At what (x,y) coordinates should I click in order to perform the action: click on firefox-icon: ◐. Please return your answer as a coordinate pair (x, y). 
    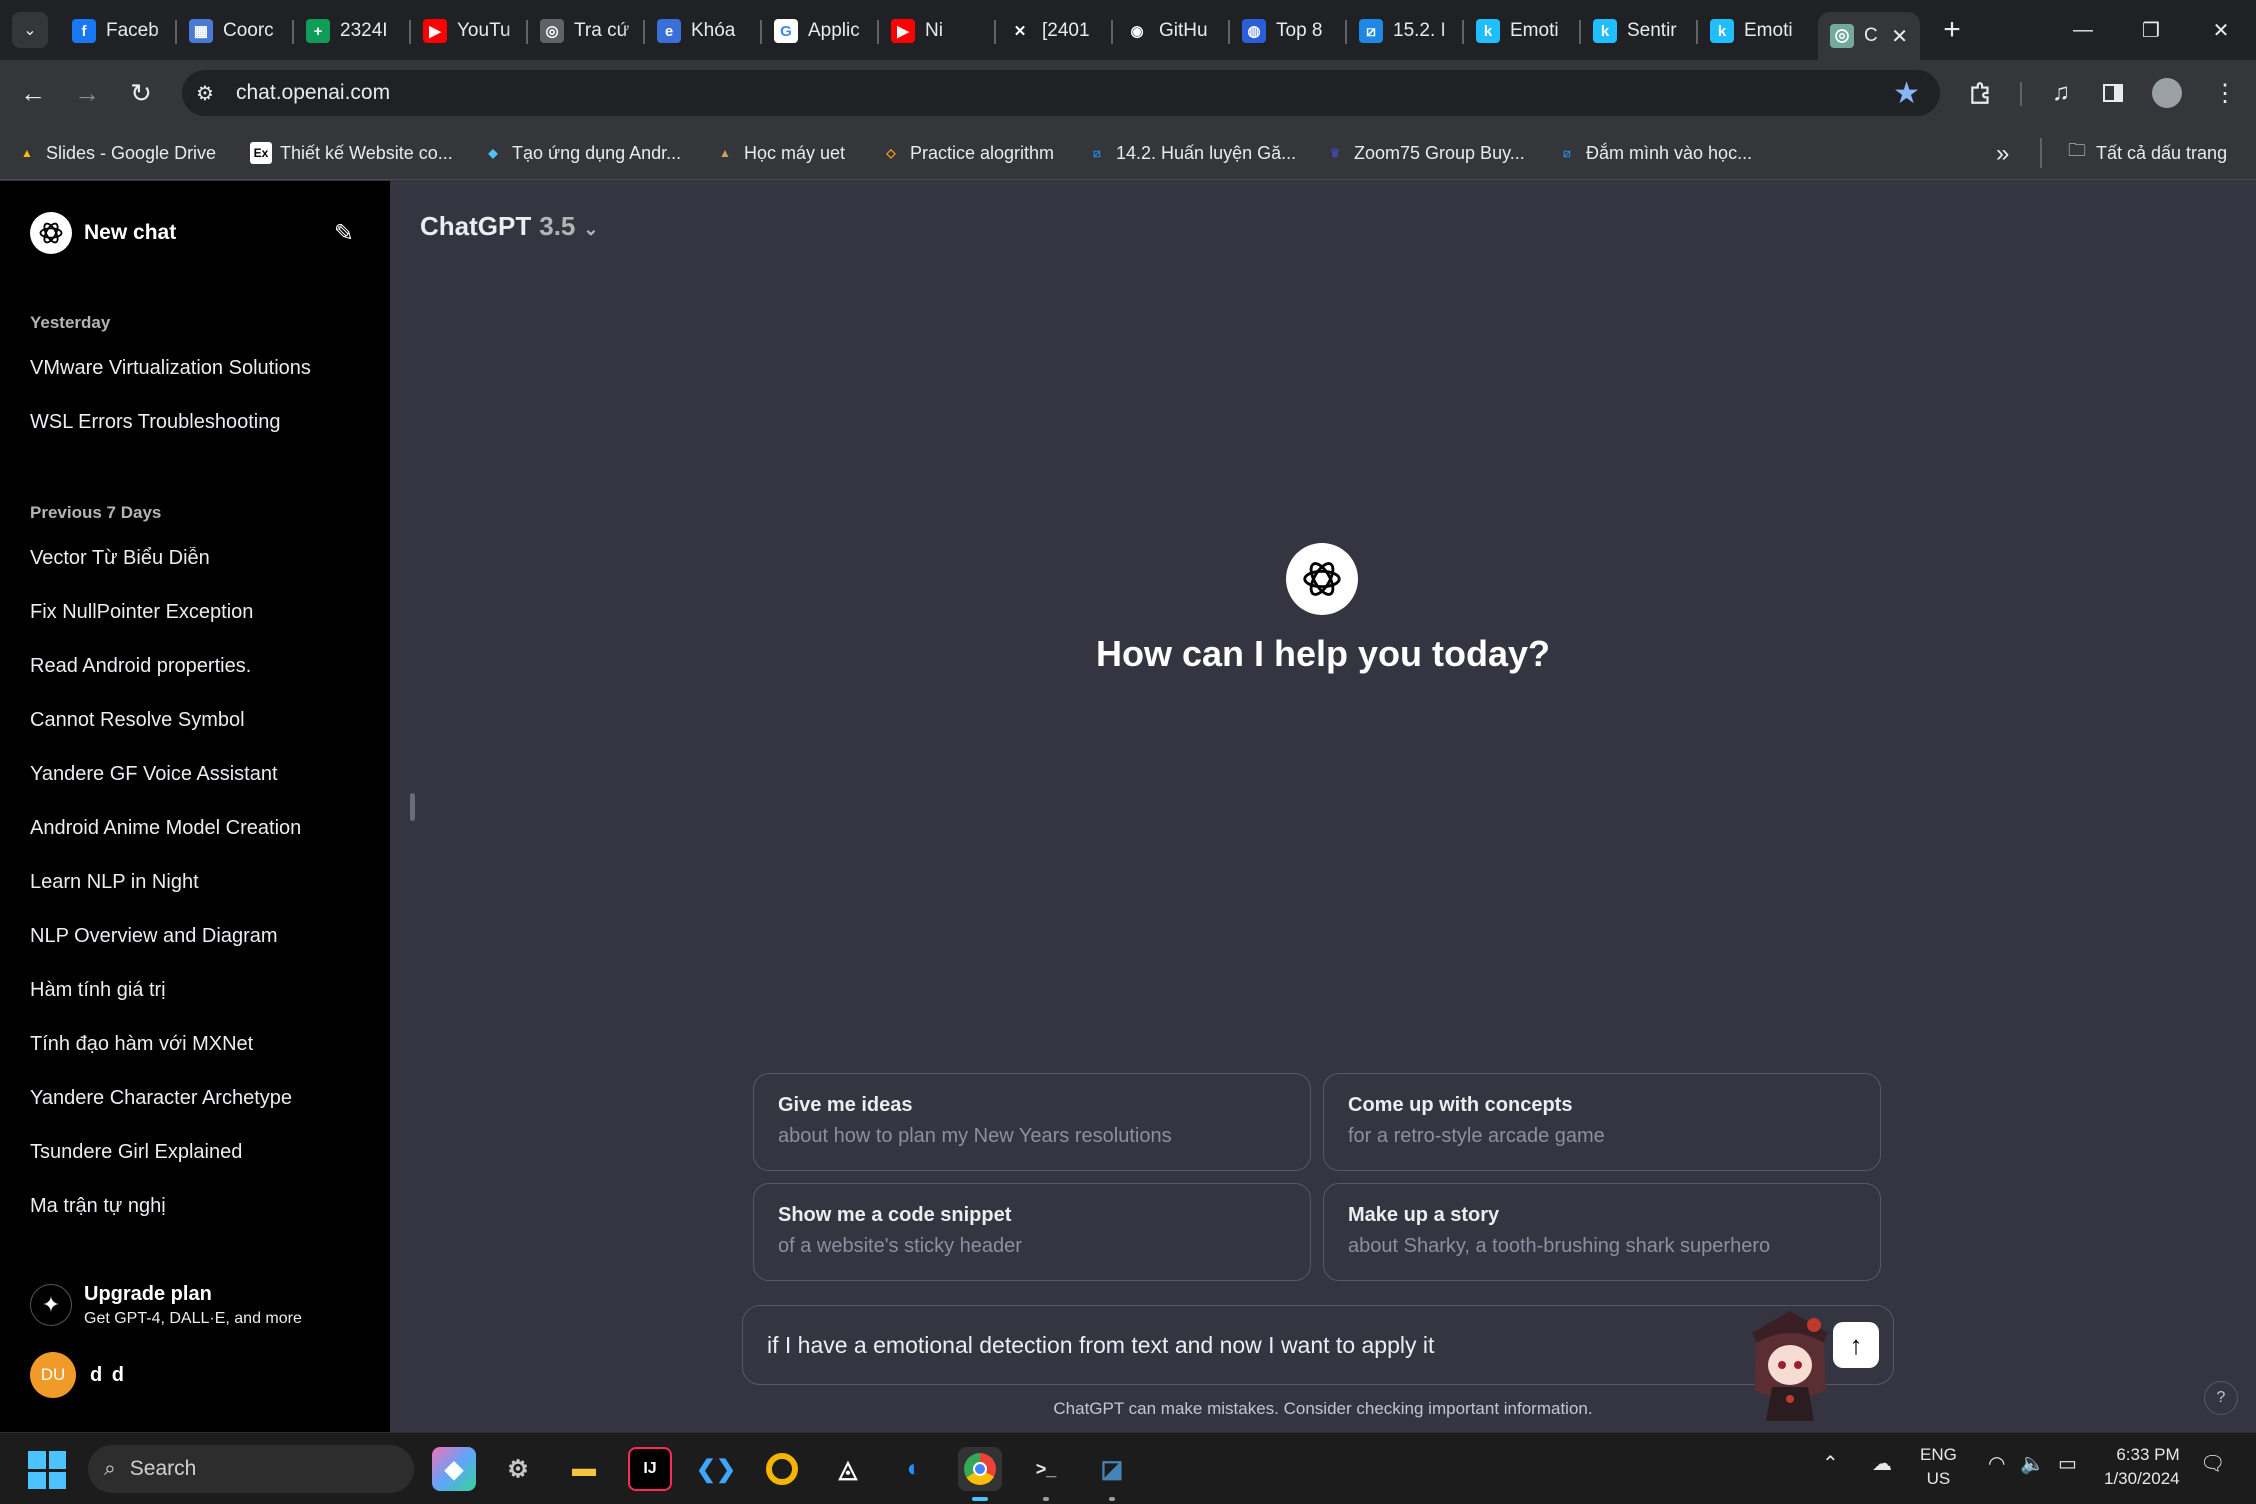
    Looking at the image, I should click on (914, 1469).